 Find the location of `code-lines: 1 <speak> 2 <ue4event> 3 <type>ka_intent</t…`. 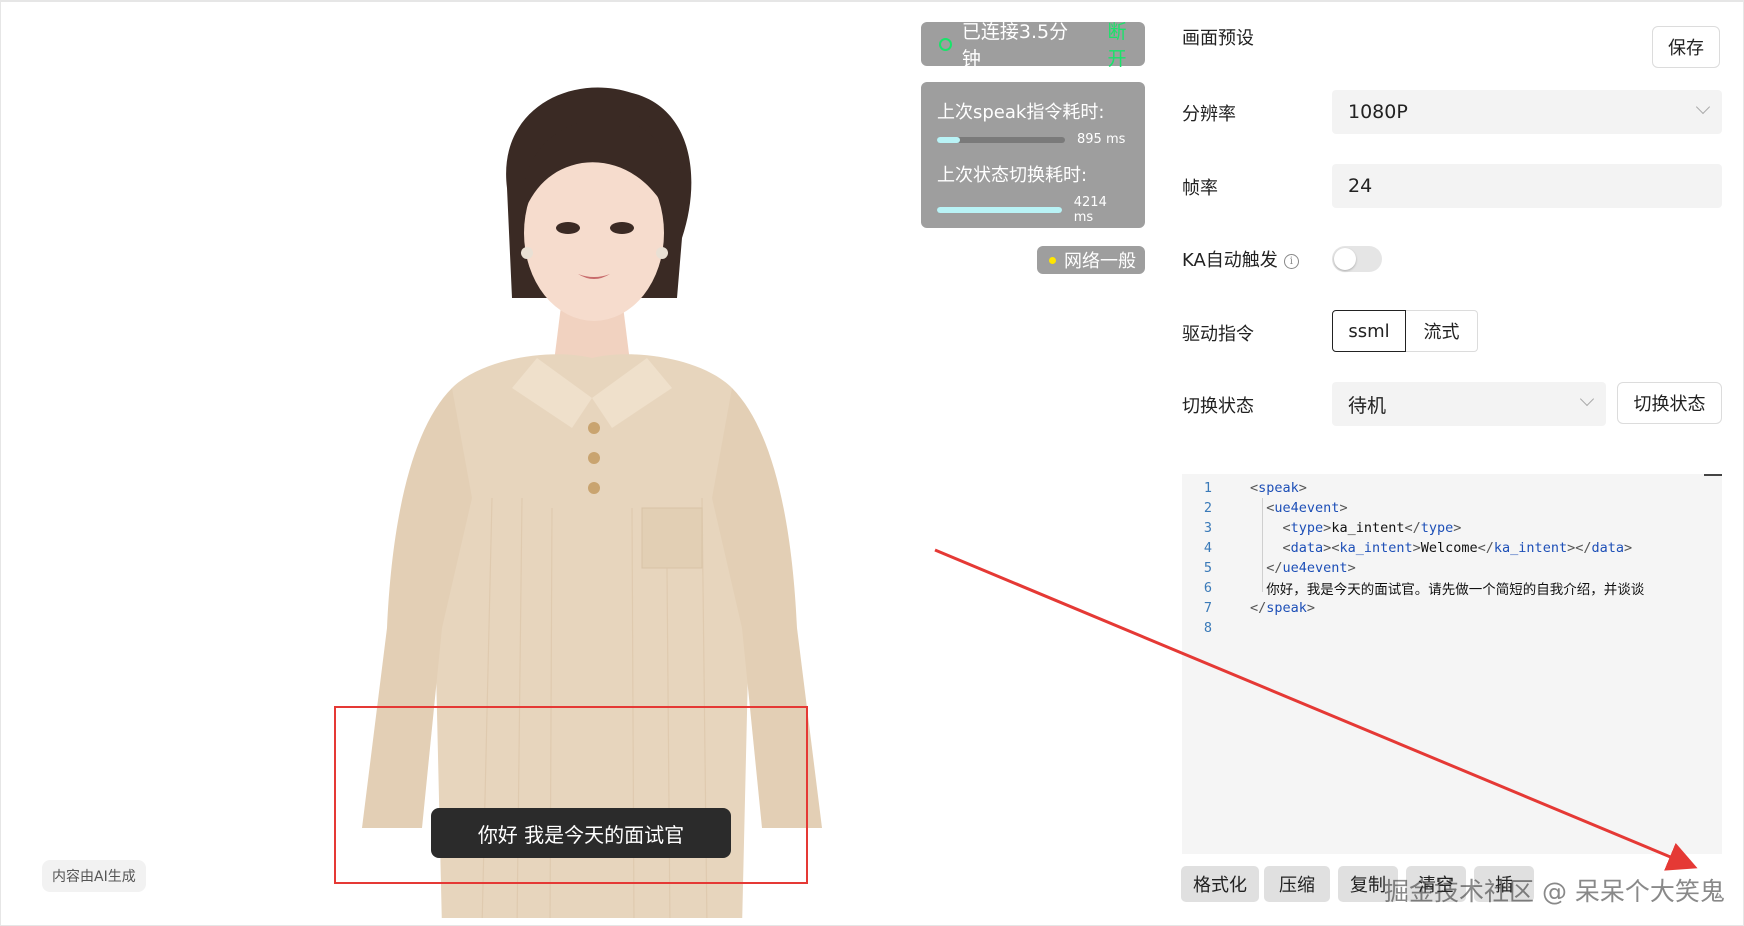

code-lines: 1 <speak> 2 <ue4event> 3 <type>ka_intent</t… is located at coordinates (1452, 556).